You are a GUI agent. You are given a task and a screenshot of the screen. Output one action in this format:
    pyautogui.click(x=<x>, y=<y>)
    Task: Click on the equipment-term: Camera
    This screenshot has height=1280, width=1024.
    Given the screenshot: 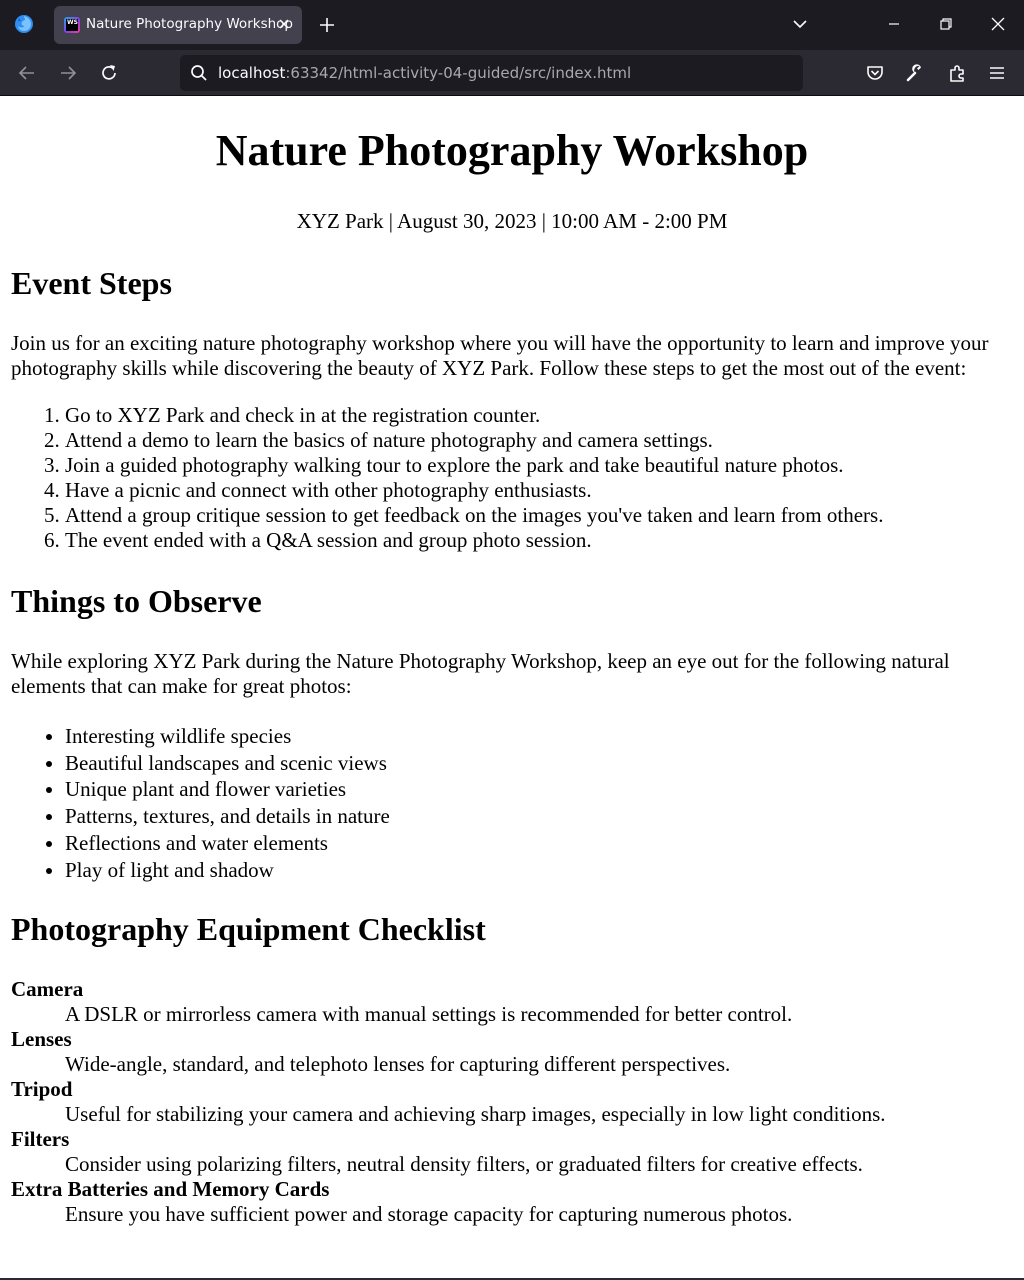 What is the action you would take?
    pyautogui.click(x=47, y=989)
    